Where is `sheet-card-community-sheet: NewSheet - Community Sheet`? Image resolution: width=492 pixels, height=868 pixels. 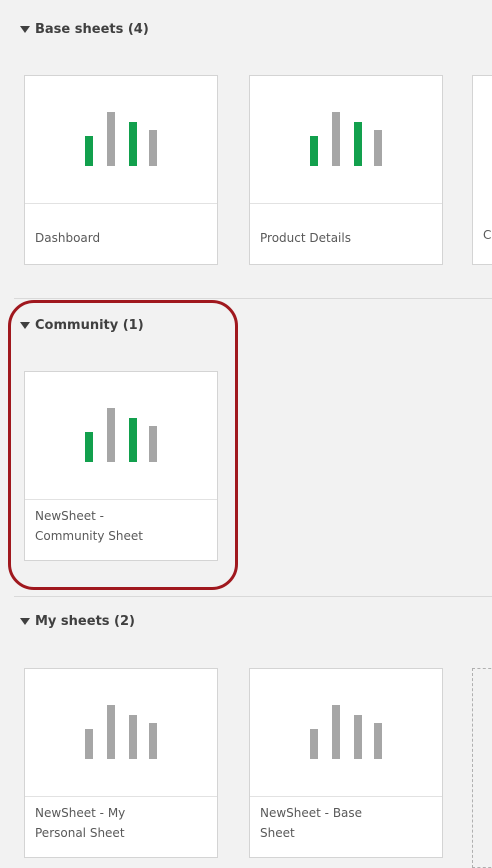
sheet-card-community-sheet: NewSheet - Community Sheet is located at coordinates (121, 466).